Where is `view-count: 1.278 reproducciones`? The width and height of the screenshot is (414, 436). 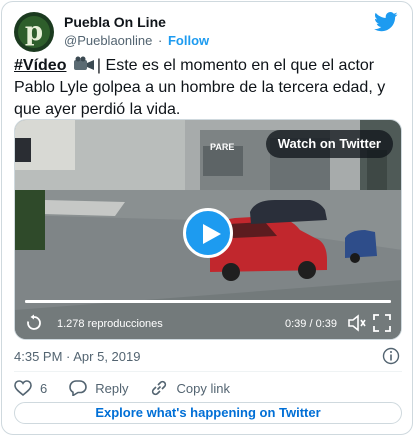
view-count: 1.278 reproducciones is located at coordinates (110, 324).